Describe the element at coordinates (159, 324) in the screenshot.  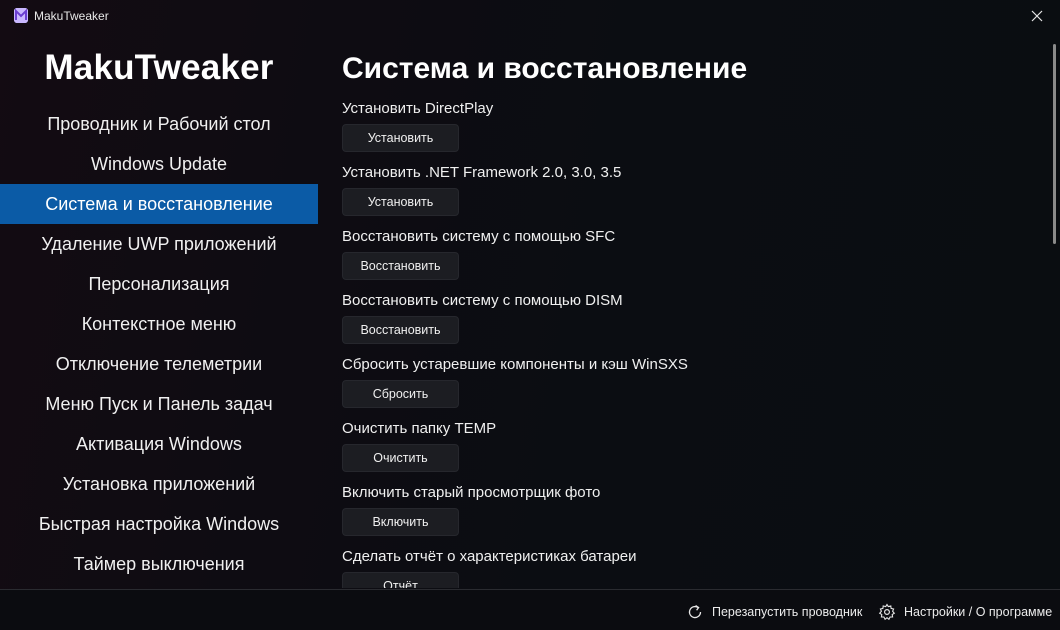
I see `sidebar-item-context-menu: Контекстное меню` at that location.